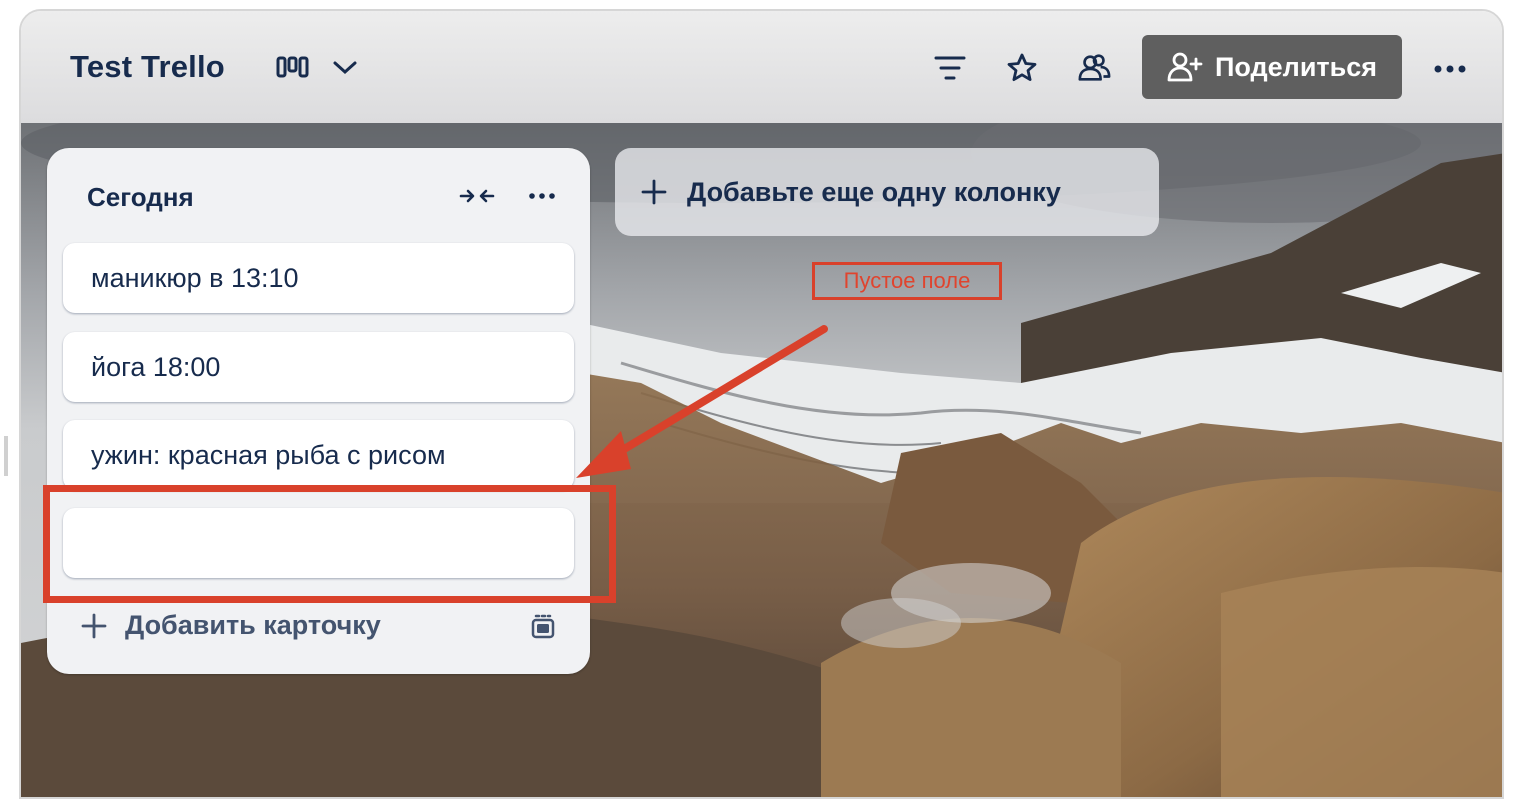  I want to click on share-button: Поделиться, so click(1272, 67).